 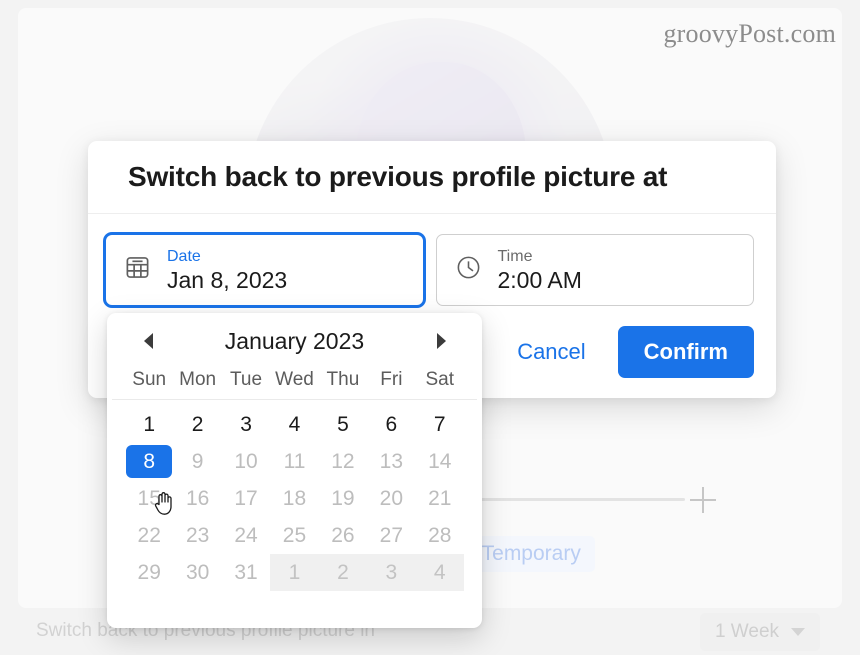 I want to click on plus-icon, so click(x=703, y=500).